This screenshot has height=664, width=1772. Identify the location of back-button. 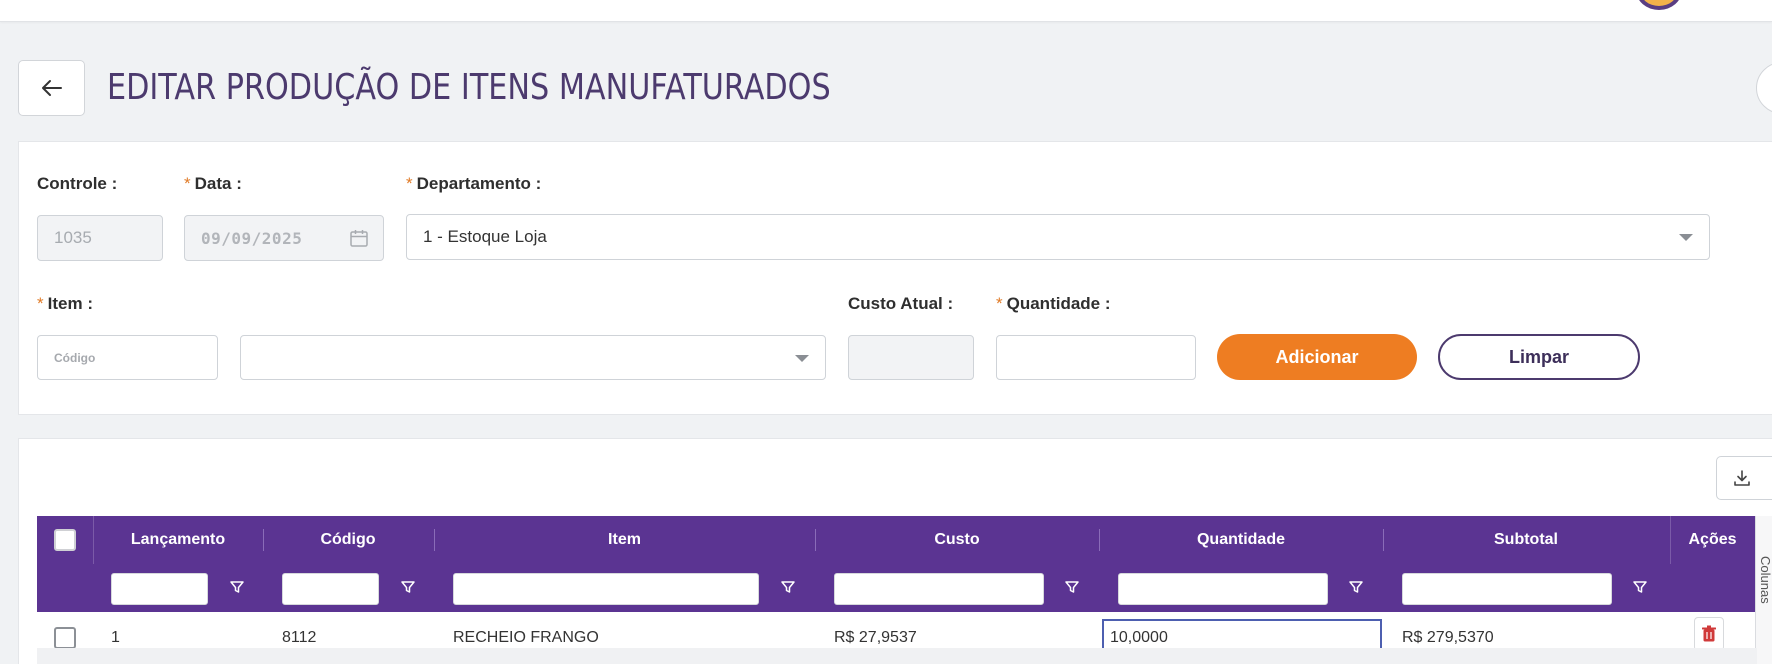
(51, 88).